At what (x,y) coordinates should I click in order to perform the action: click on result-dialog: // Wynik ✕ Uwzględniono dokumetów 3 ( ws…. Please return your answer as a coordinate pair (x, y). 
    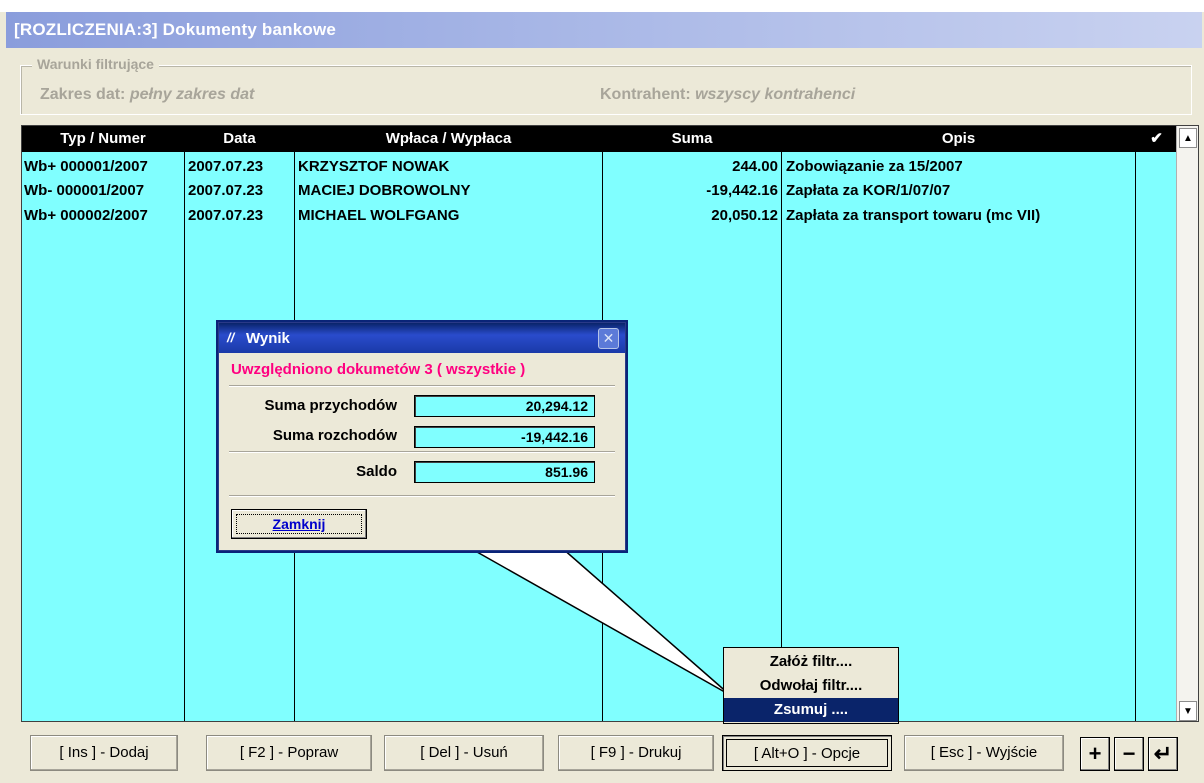
    Looking at the image, I should click on (422, 436).